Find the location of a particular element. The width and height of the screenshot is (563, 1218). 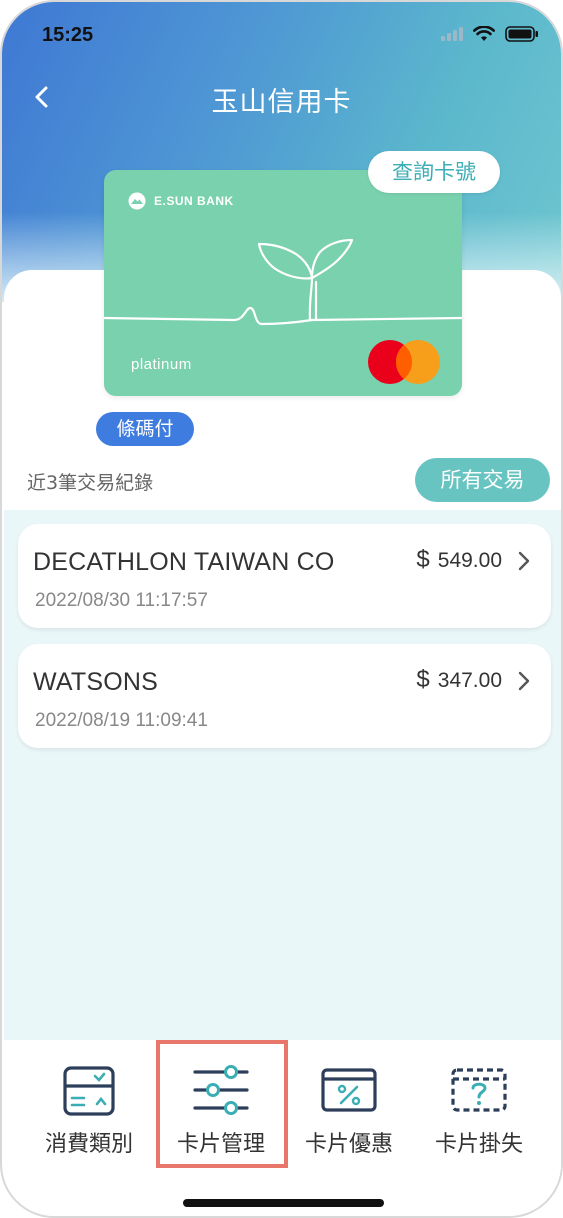

nav-header: 玉山信用卡 is located at coordinates (281, 100).